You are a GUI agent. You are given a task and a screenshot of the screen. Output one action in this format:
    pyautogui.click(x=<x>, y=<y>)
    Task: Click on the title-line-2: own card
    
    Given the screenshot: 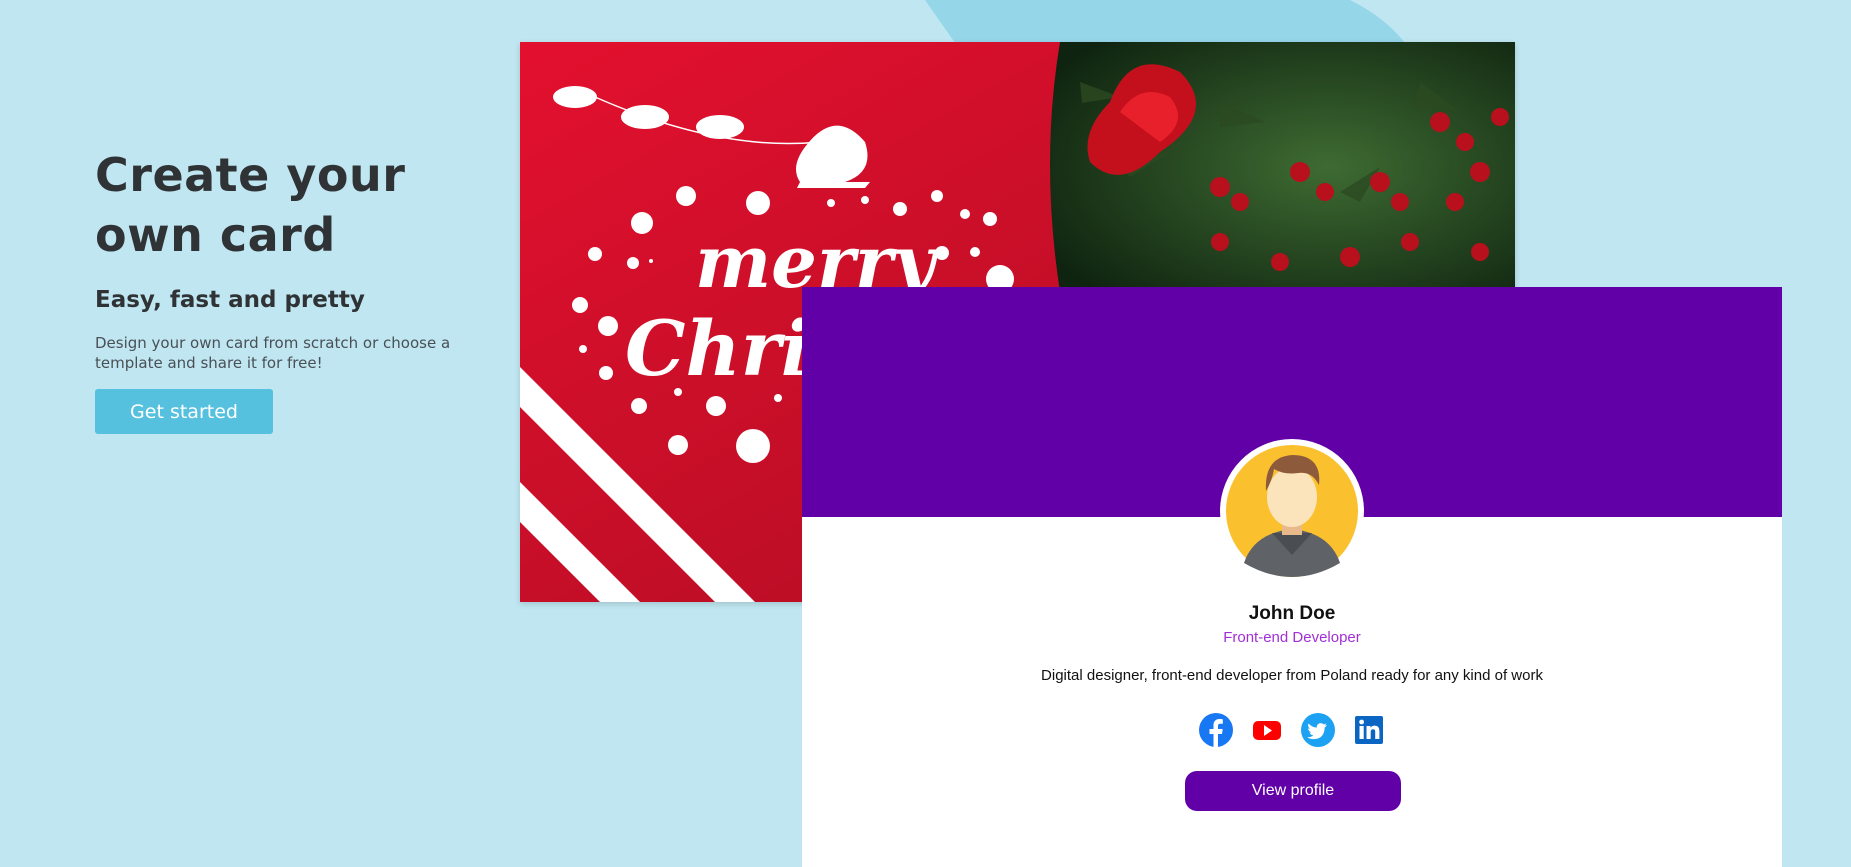 What is the action you would take?
    pyautogui.click(x=215, y=235)
    